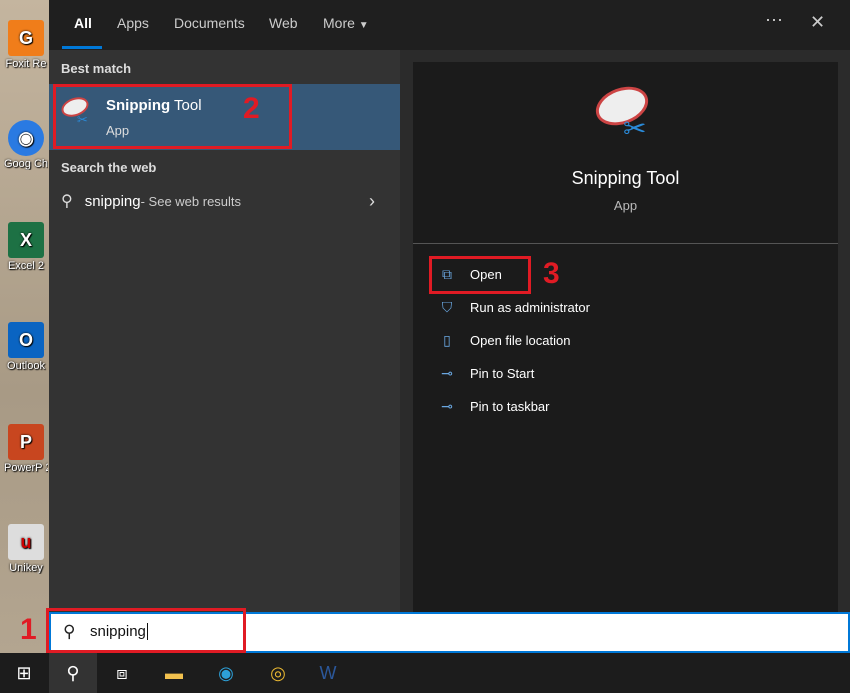  Describe the element at coordinates (363, 25) in the screenshot. I see `caret-down-icon: ▼` at that location.